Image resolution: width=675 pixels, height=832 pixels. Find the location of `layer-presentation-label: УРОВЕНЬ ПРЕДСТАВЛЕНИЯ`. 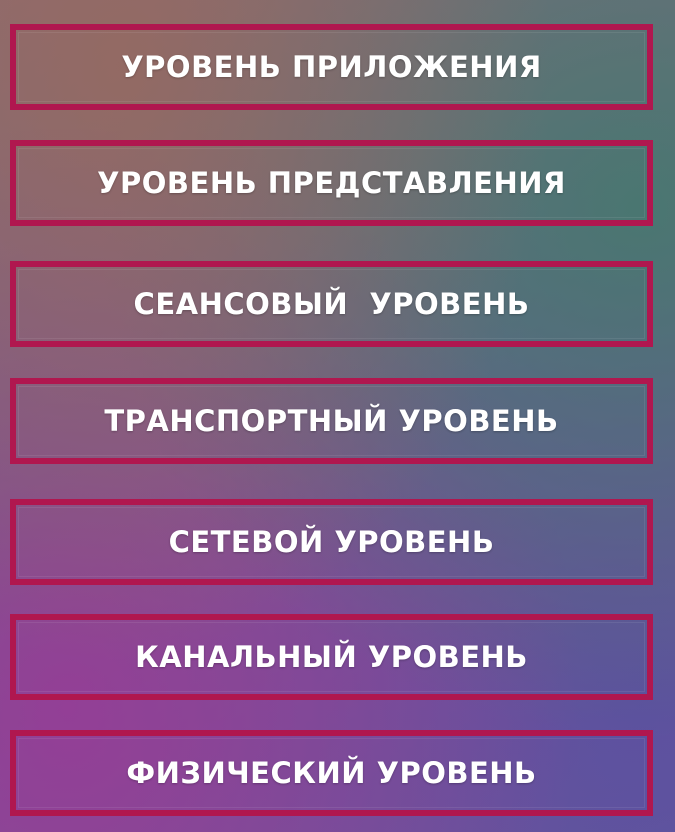

layer-presentation-label: УРОВЕНЬ ПРЕДСТАВЛЕНИЯ is located at coordinates (331, 183).